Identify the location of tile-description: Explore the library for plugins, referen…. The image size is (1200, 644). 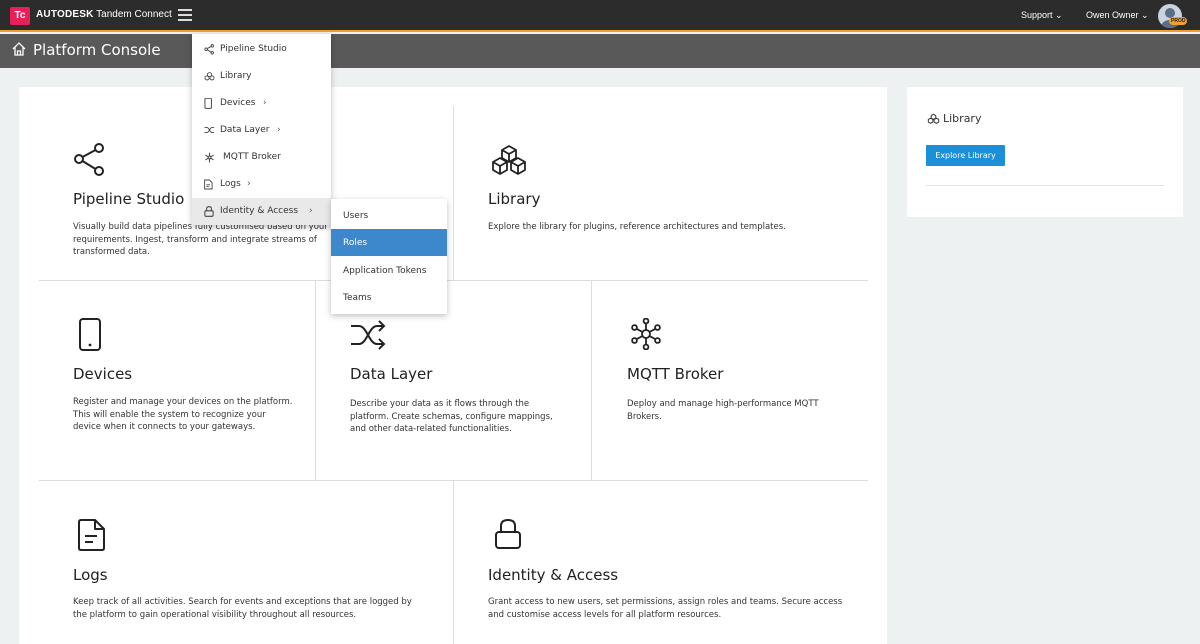
(637, 227).